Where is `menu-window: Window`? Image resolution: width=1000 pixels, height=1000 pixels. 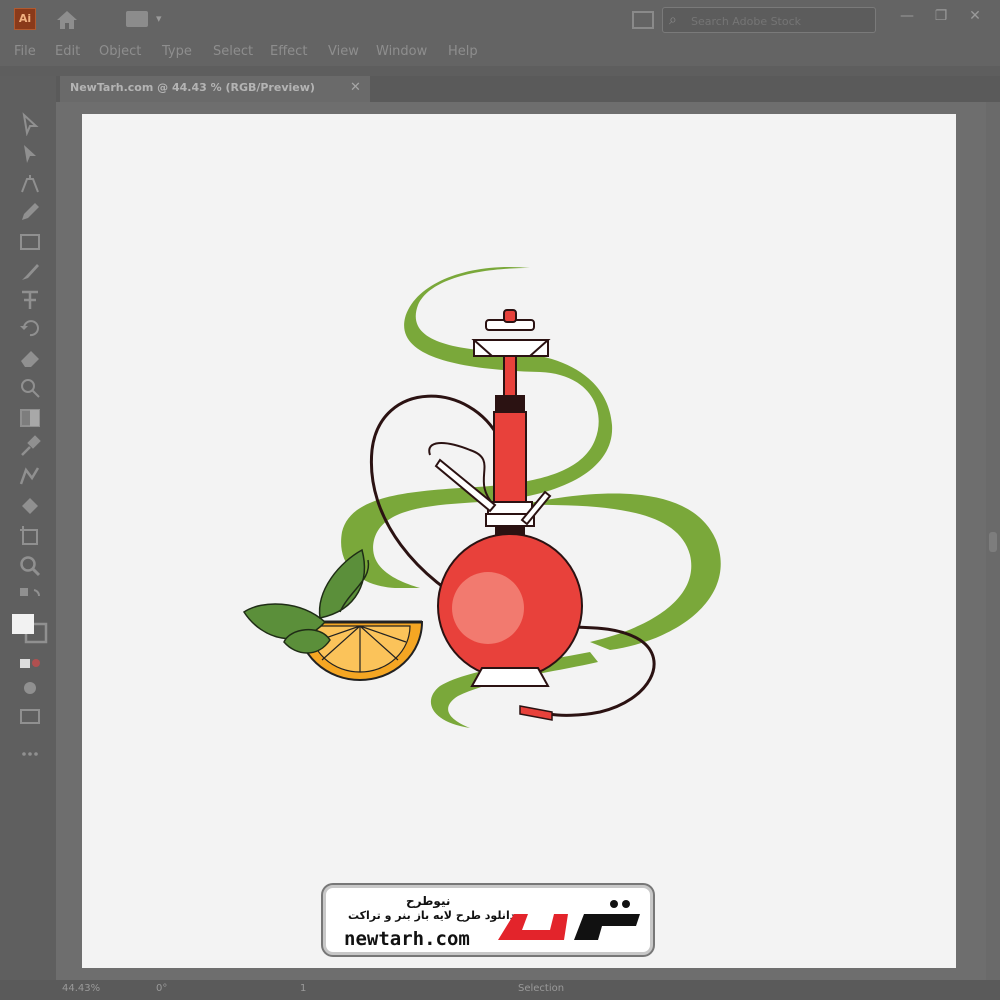 menu-window: Window is located at coordinates (401, 51).